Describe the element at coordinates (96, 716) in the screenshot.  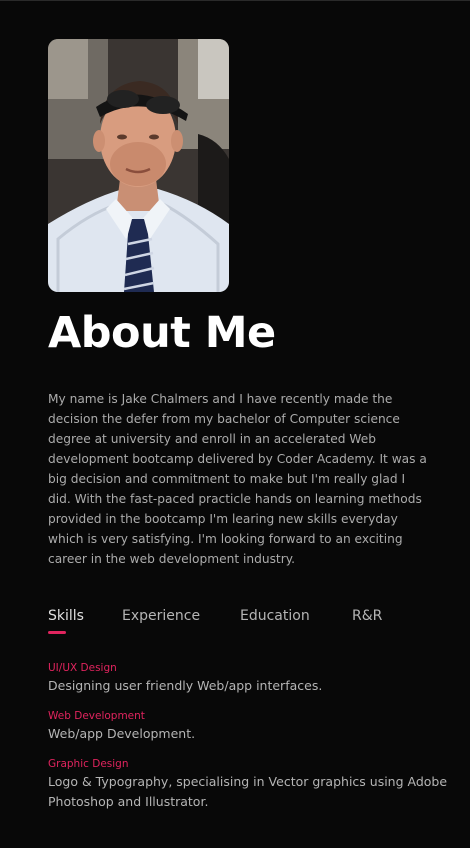
I see `skill-name: Web Development` at that location.